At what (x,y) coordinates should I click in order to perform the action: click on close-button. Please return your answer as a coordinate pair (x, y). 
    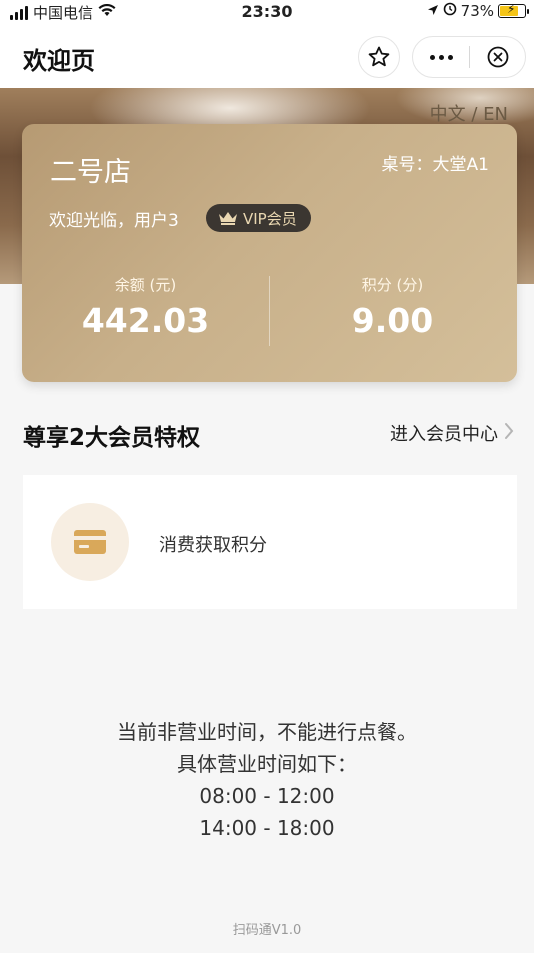
    Looking at the image, I should click on (497, 57).